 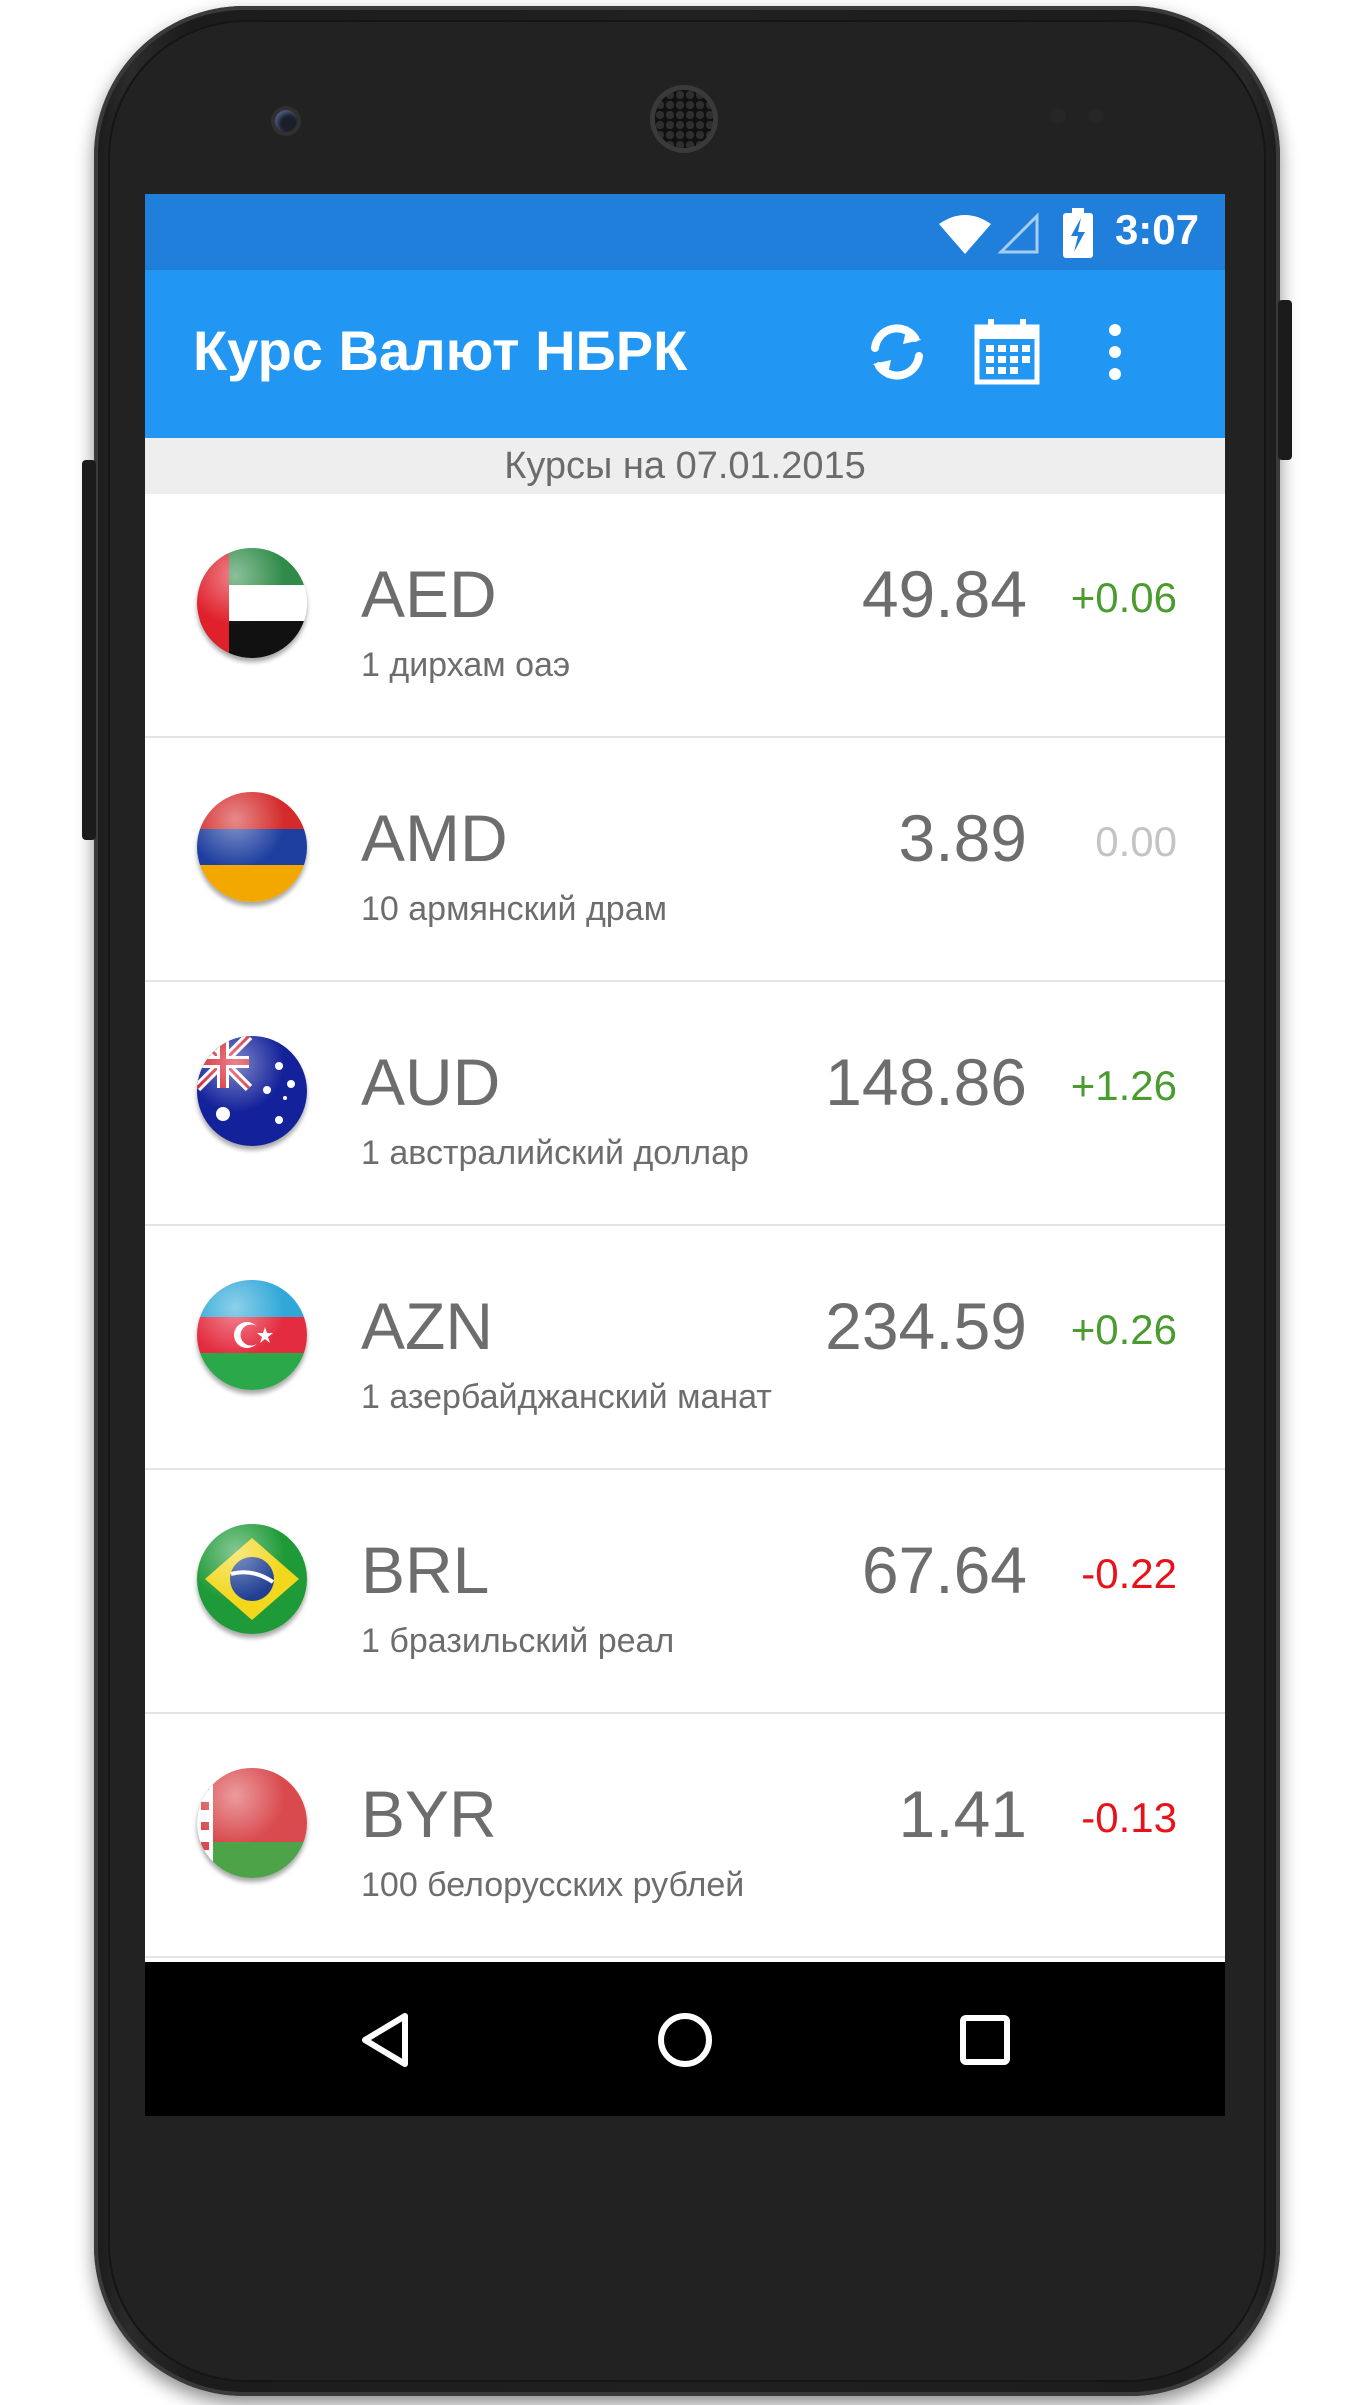 What do you see at coordinates (1129, 1817) in the screenshot?
I see `currency-change: -0.13` at bounding box center [1129, 1817].